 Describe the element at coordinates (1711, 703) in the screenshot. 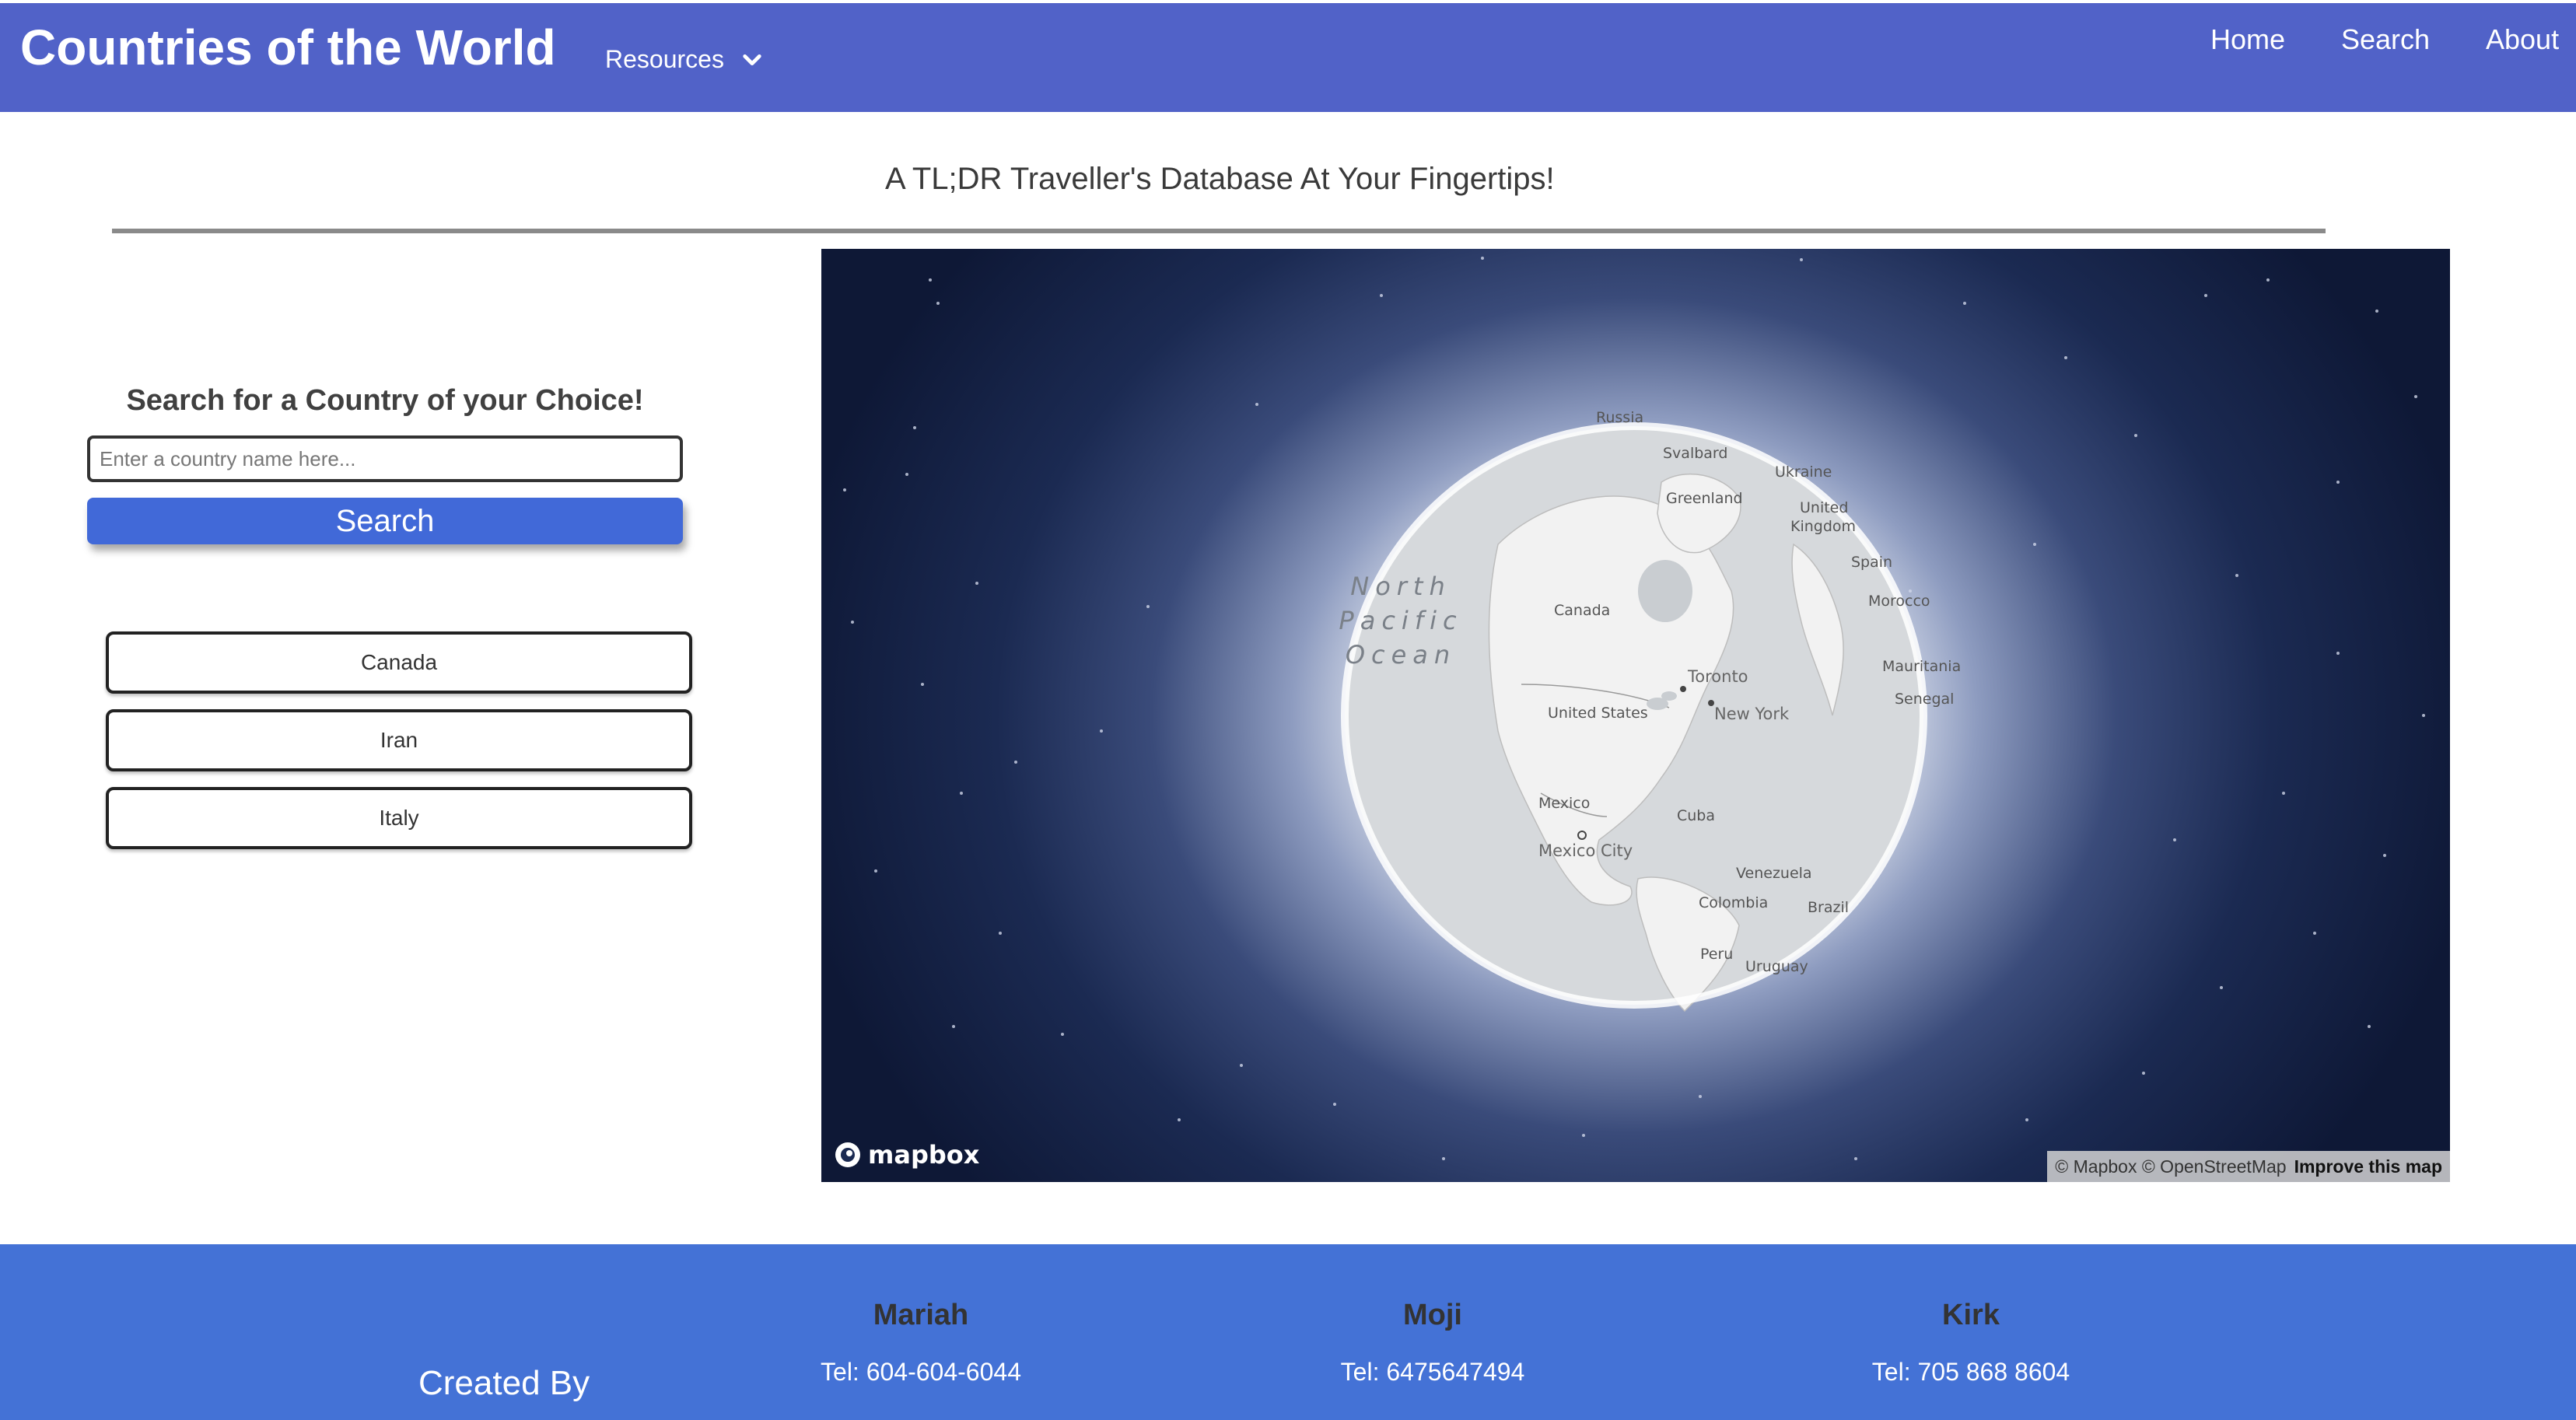

I see `new-york-marker` at that location.